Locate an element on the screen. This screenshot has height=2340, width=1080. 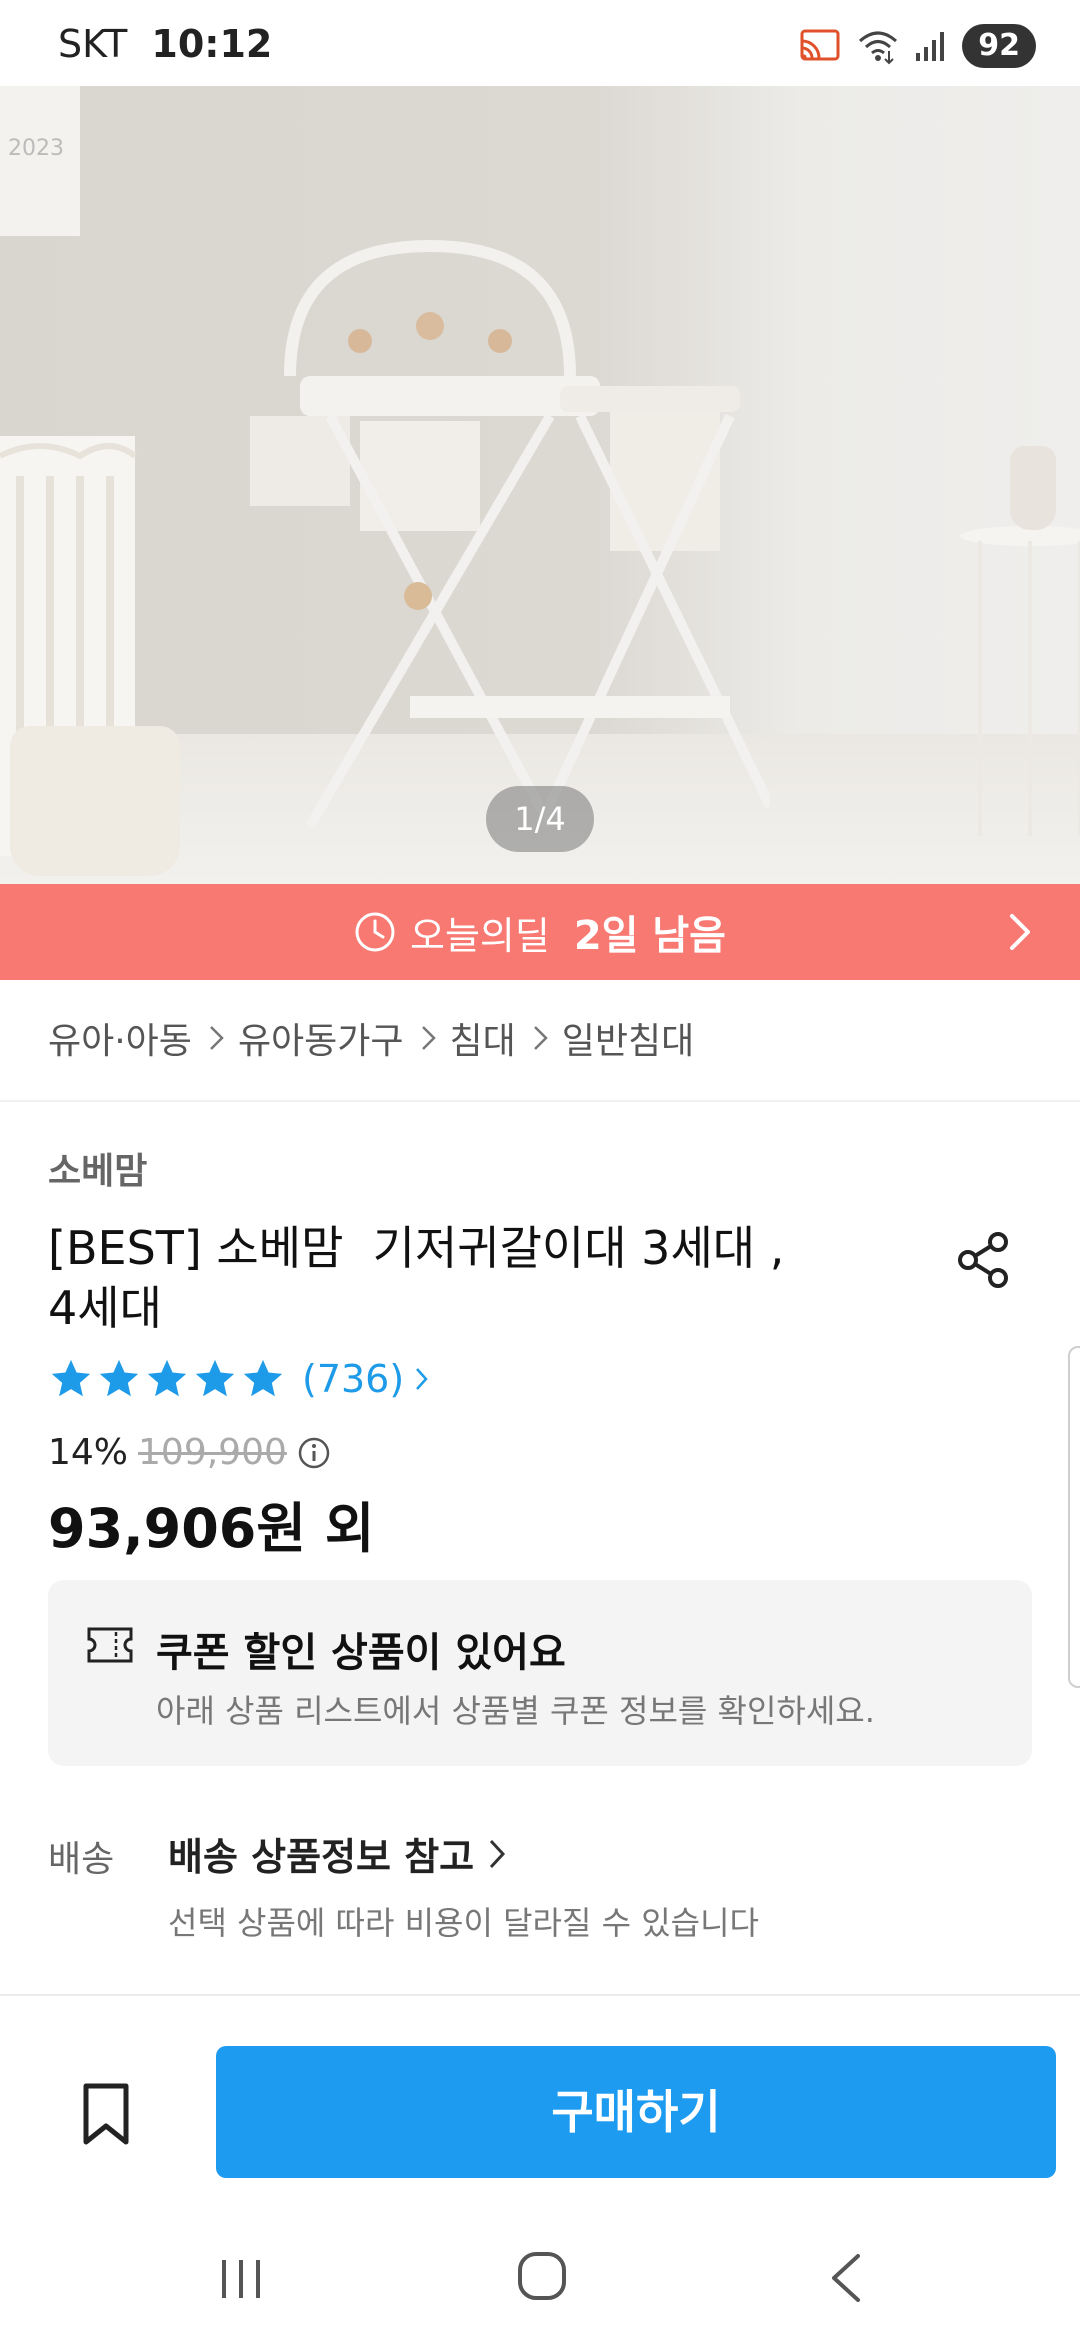
product-title: [BEST] 소베맘 기저귀갈이대 3세대 , 4세대 is located at coordinates (448, 1278).